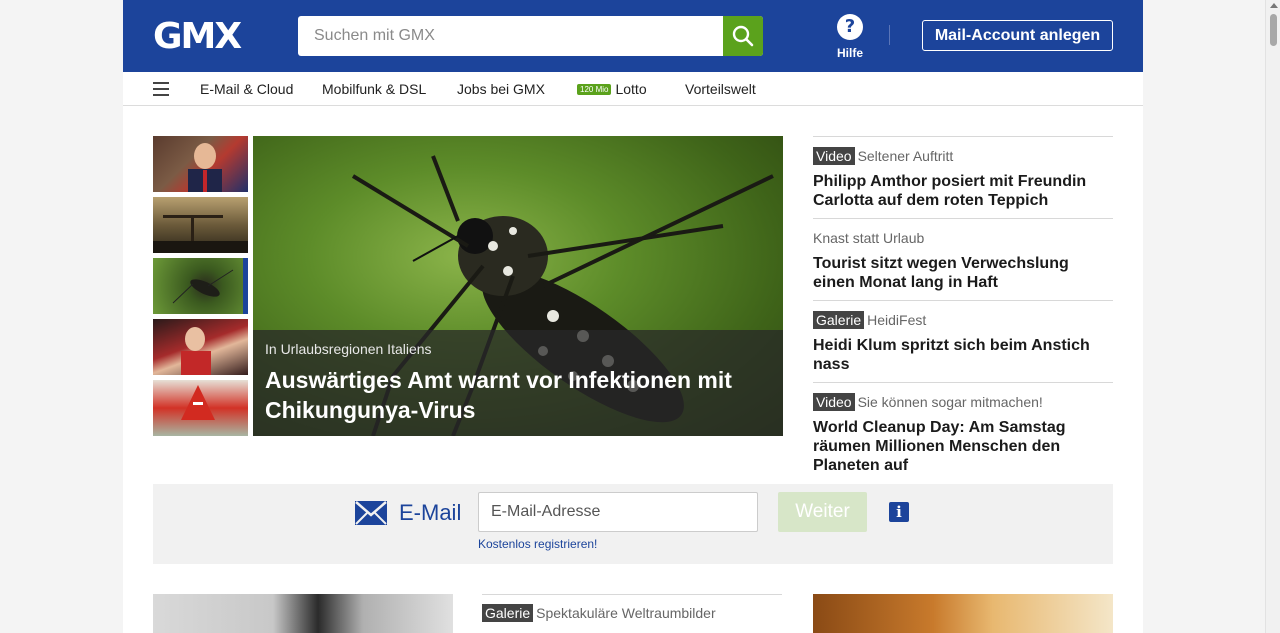 This screenshot has width=1280, height=633. What do you see at coordinates (950, 402) in the screenshot?
I see `teaser-kicker: Sie können sogar mitmachen!` at bounding box center [950, 402].